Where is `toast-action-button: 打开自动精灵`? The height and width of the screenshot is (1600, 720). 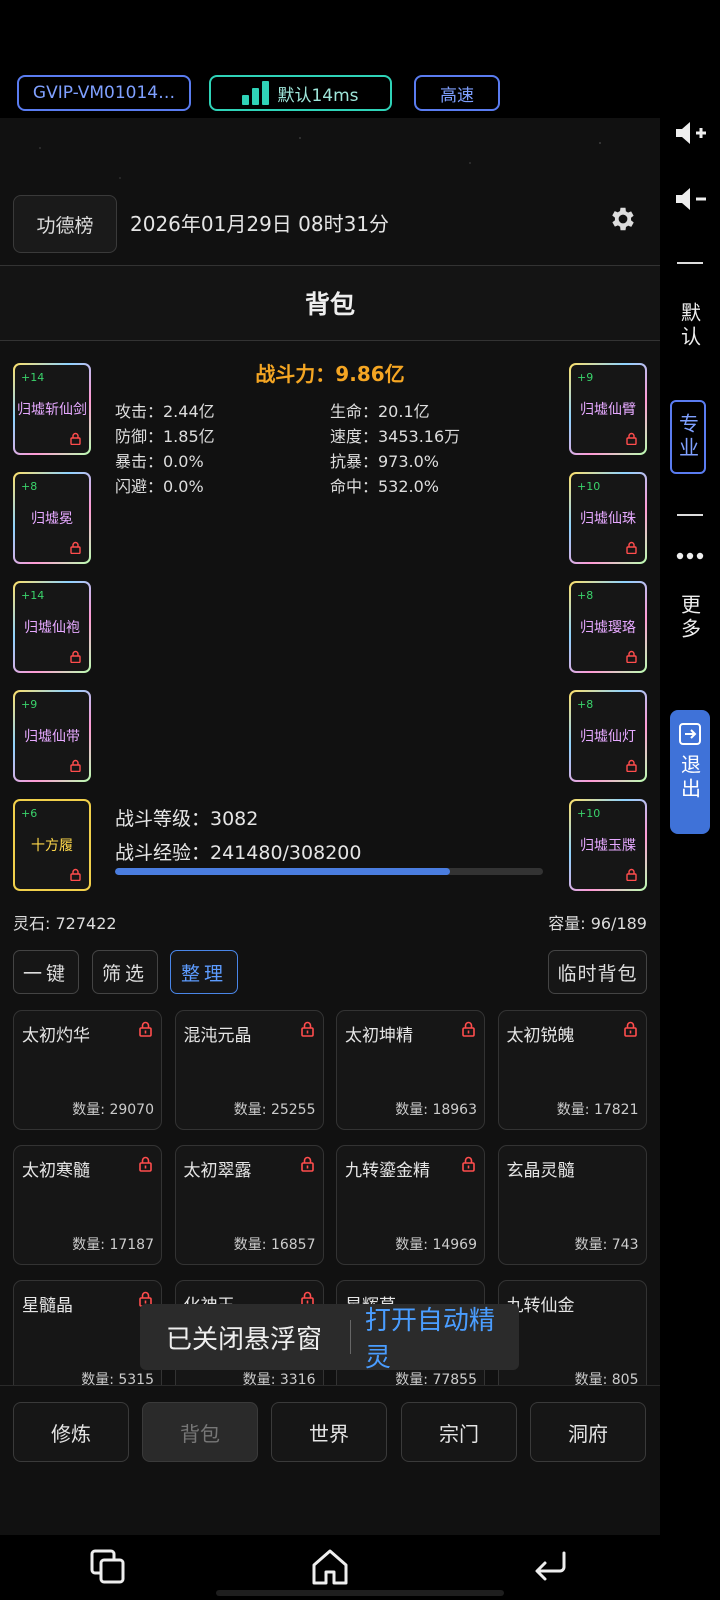
toast-action-button: 打开自动精灵 is located at coordinates (442, 1337).